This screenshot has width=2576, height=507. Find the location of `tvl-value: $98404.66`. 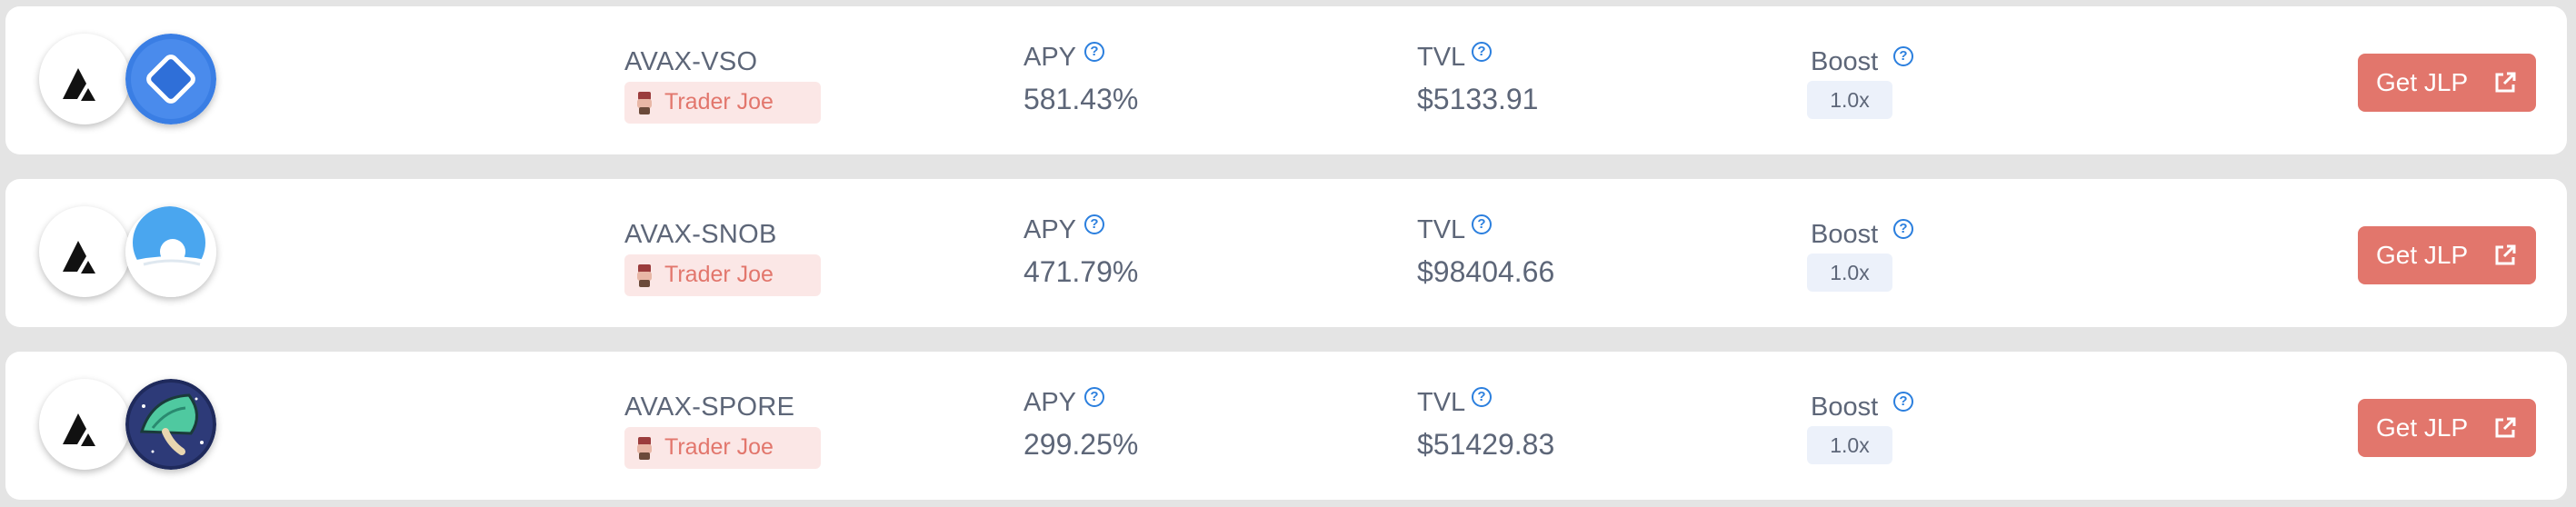

tvl-value: $98404.66 is located at coordinates (1486, 271).